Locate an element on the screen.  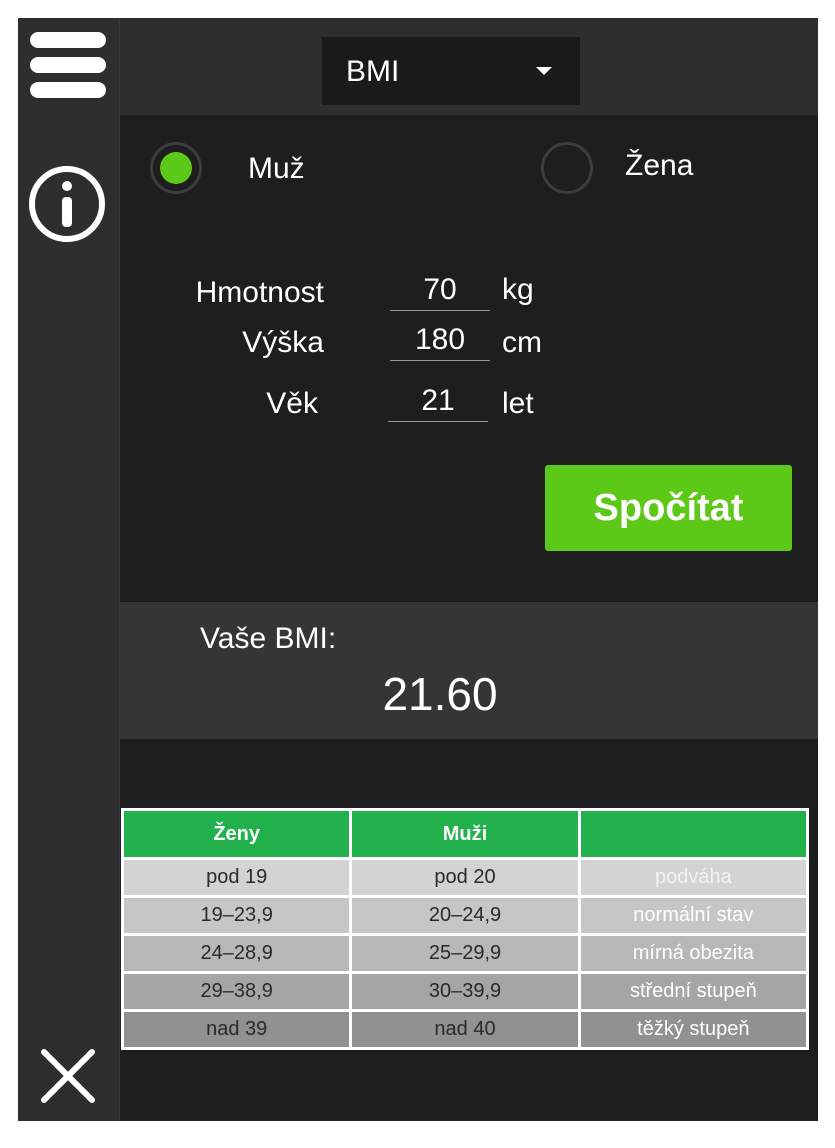
age-unit: let is located at coordinates (518, 403).